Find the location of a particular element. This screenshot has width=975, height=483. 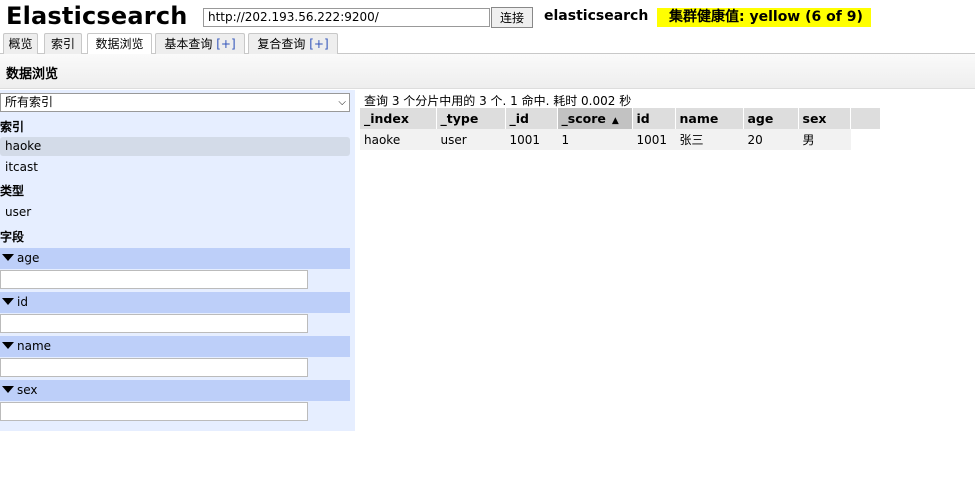

tab-bar: 概览 索引 数据浏览 基本查询 [+] 复合查询 [+] is located at coordinates (487, 44).